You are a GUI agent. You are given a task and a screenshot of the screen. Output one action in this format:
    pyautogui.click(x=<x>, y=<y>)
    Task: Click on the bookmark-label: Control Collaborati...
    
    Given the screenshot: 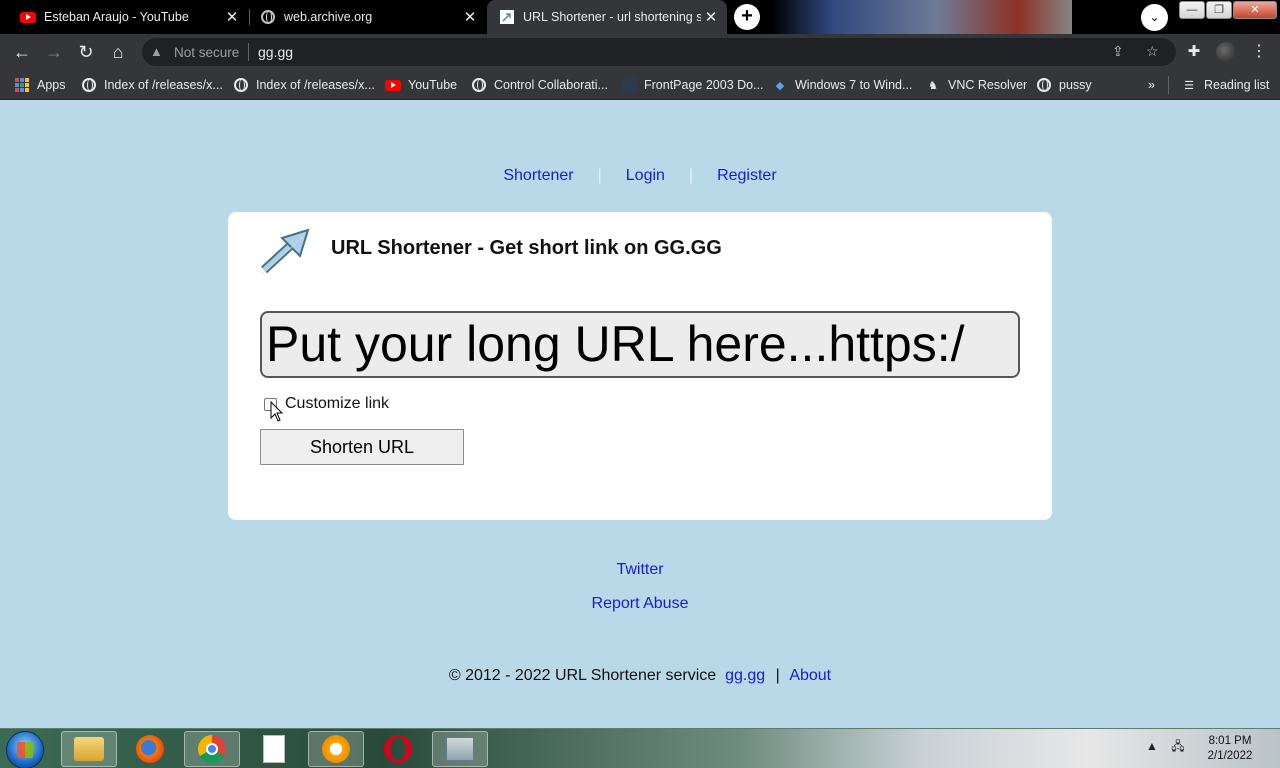 What is the action you would take?
    pyautogui.click(x=551, y=85)
    